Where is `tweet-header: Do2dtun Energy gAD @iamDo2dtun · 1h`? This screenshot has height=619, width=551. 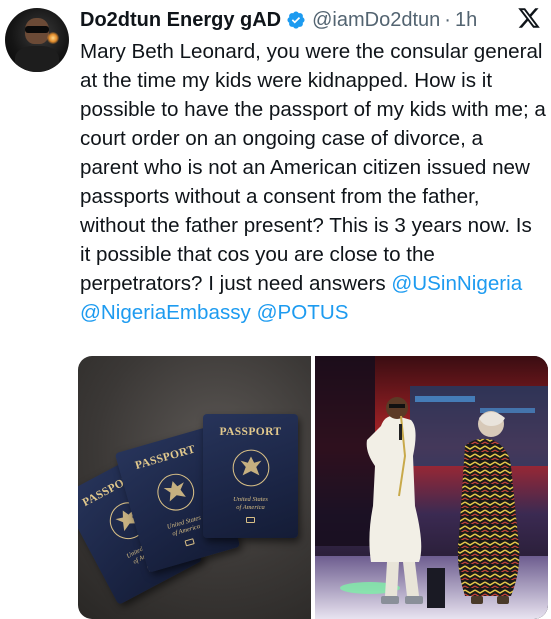
tweet-header: Do2dtun Energy gAD @iamDo2dtun · 1h is located at coordinates (278, 20).